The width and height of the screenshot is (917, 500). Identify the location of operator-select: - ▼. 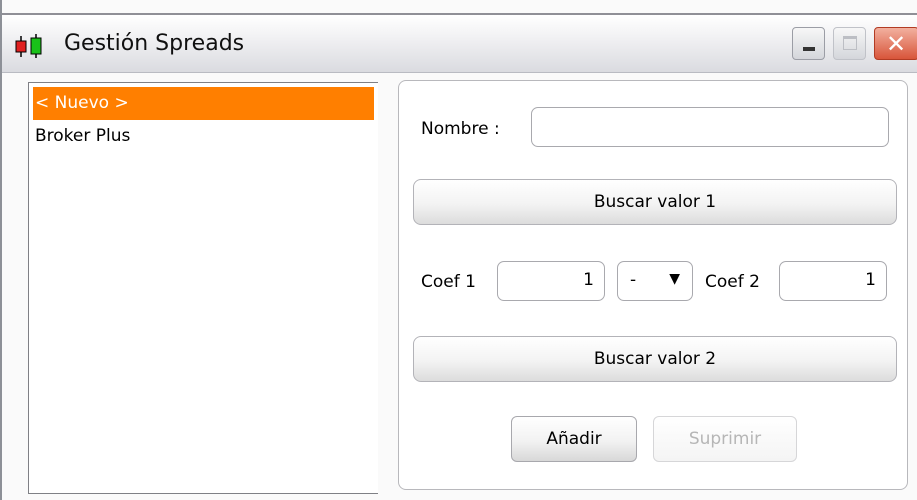
(655, 281).